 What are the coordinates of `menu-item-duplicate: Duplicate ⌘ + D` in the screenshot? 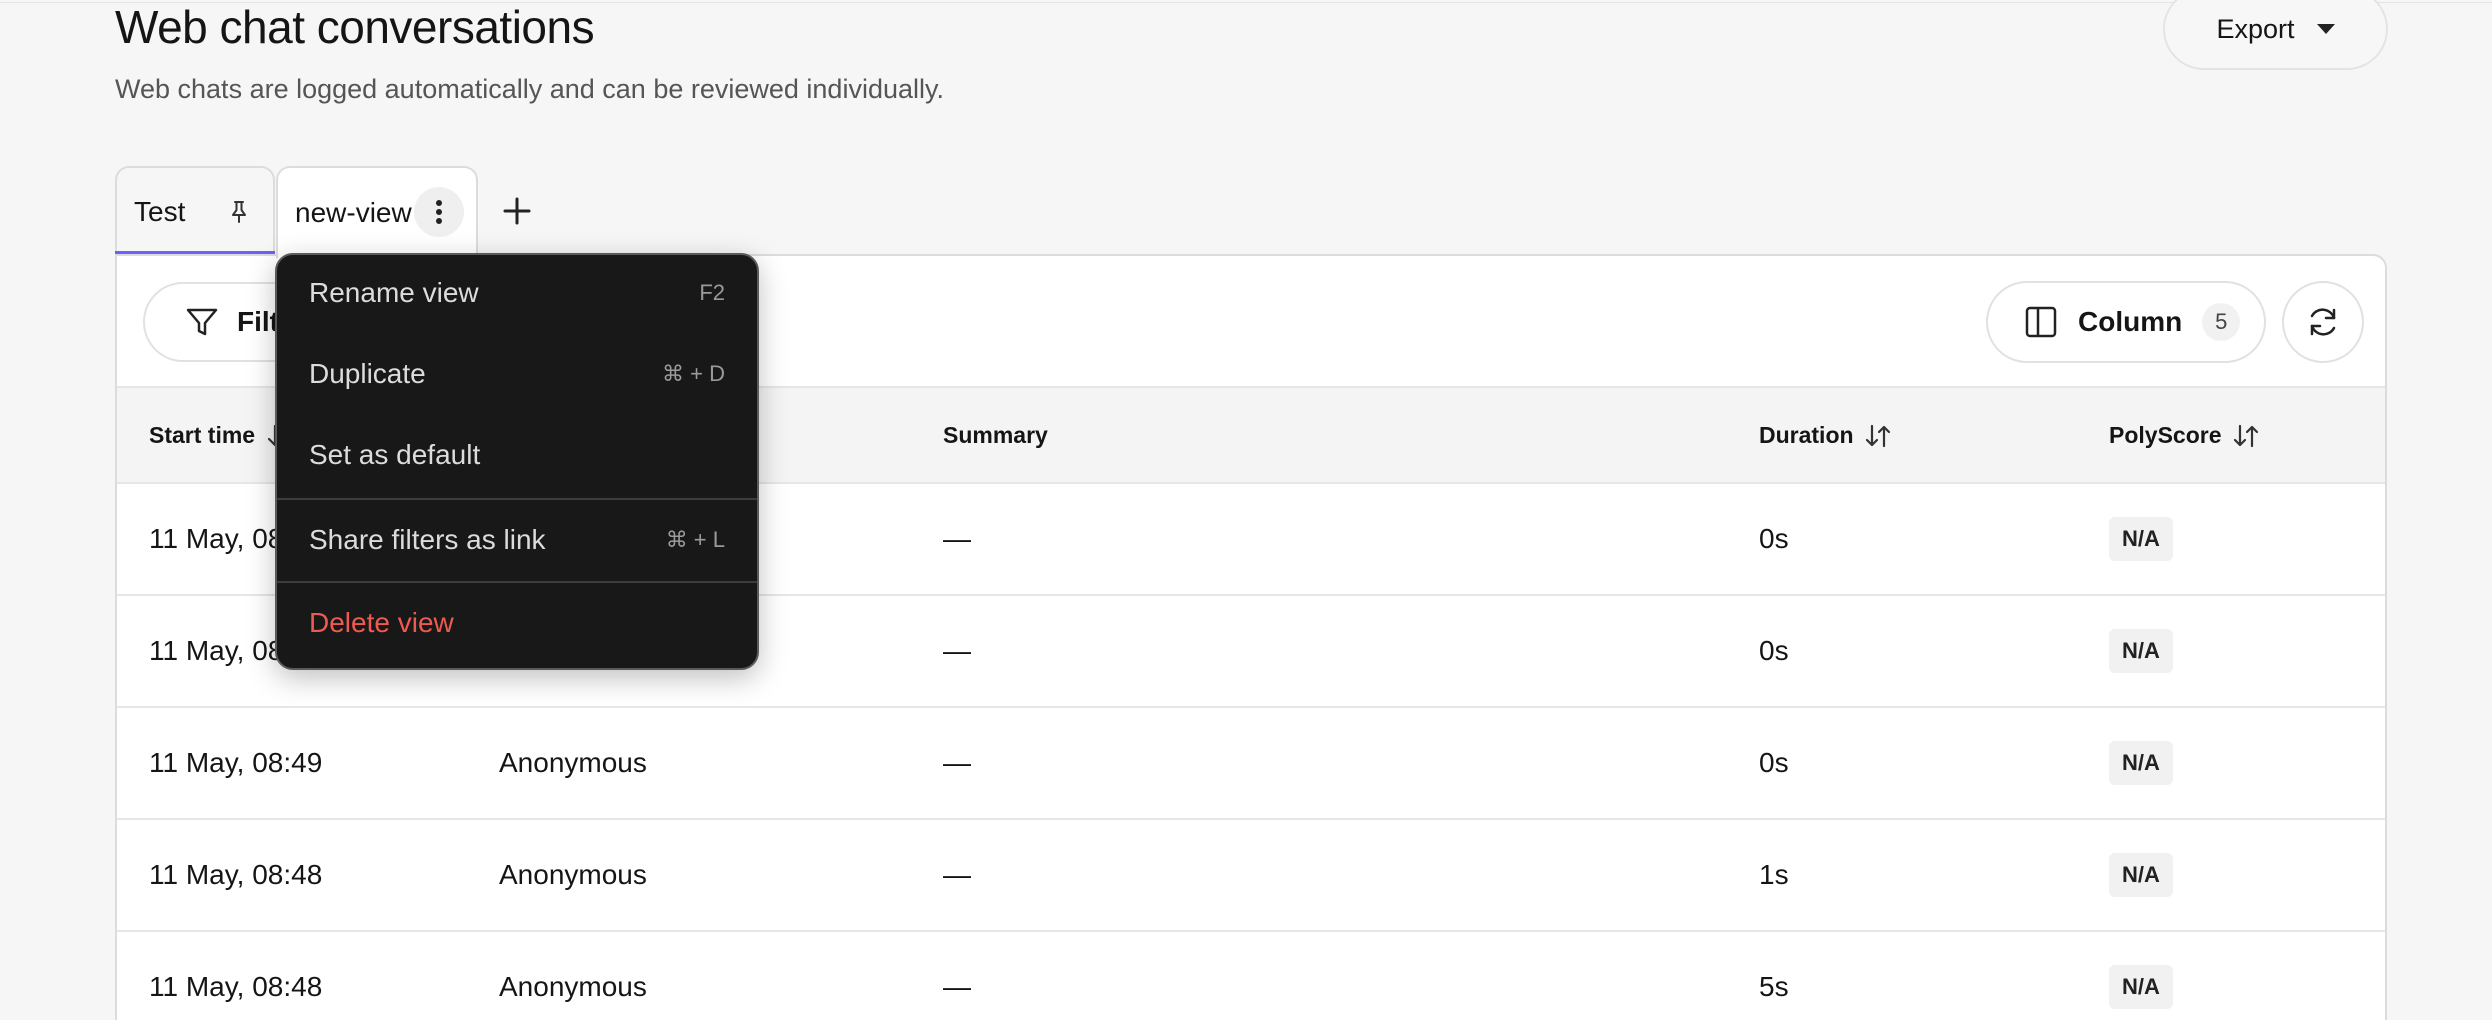 It's located at (517, 374).